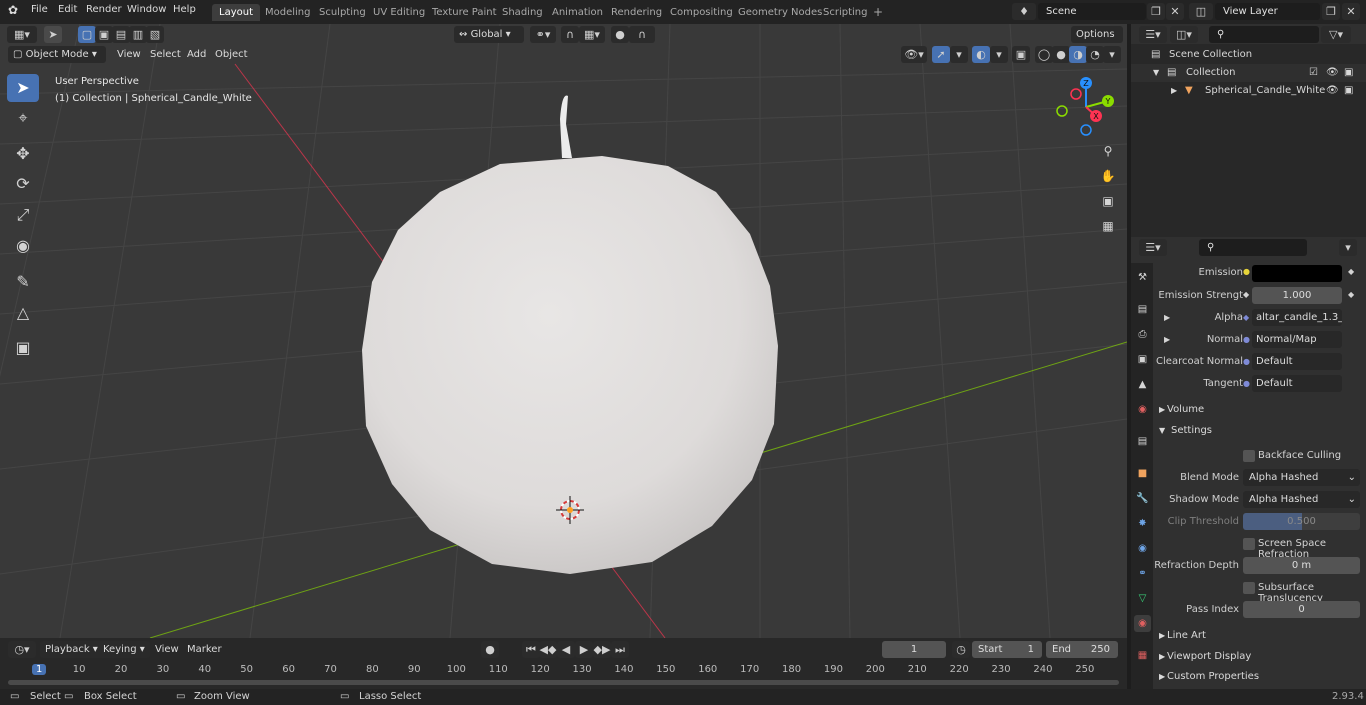 Image resolution: width=1366 pixels, height=705 pixels. Describe the element at coordinates (1313, 73) in the screenshot. I see `collection-exclude-checkbox: ☑` at that location.